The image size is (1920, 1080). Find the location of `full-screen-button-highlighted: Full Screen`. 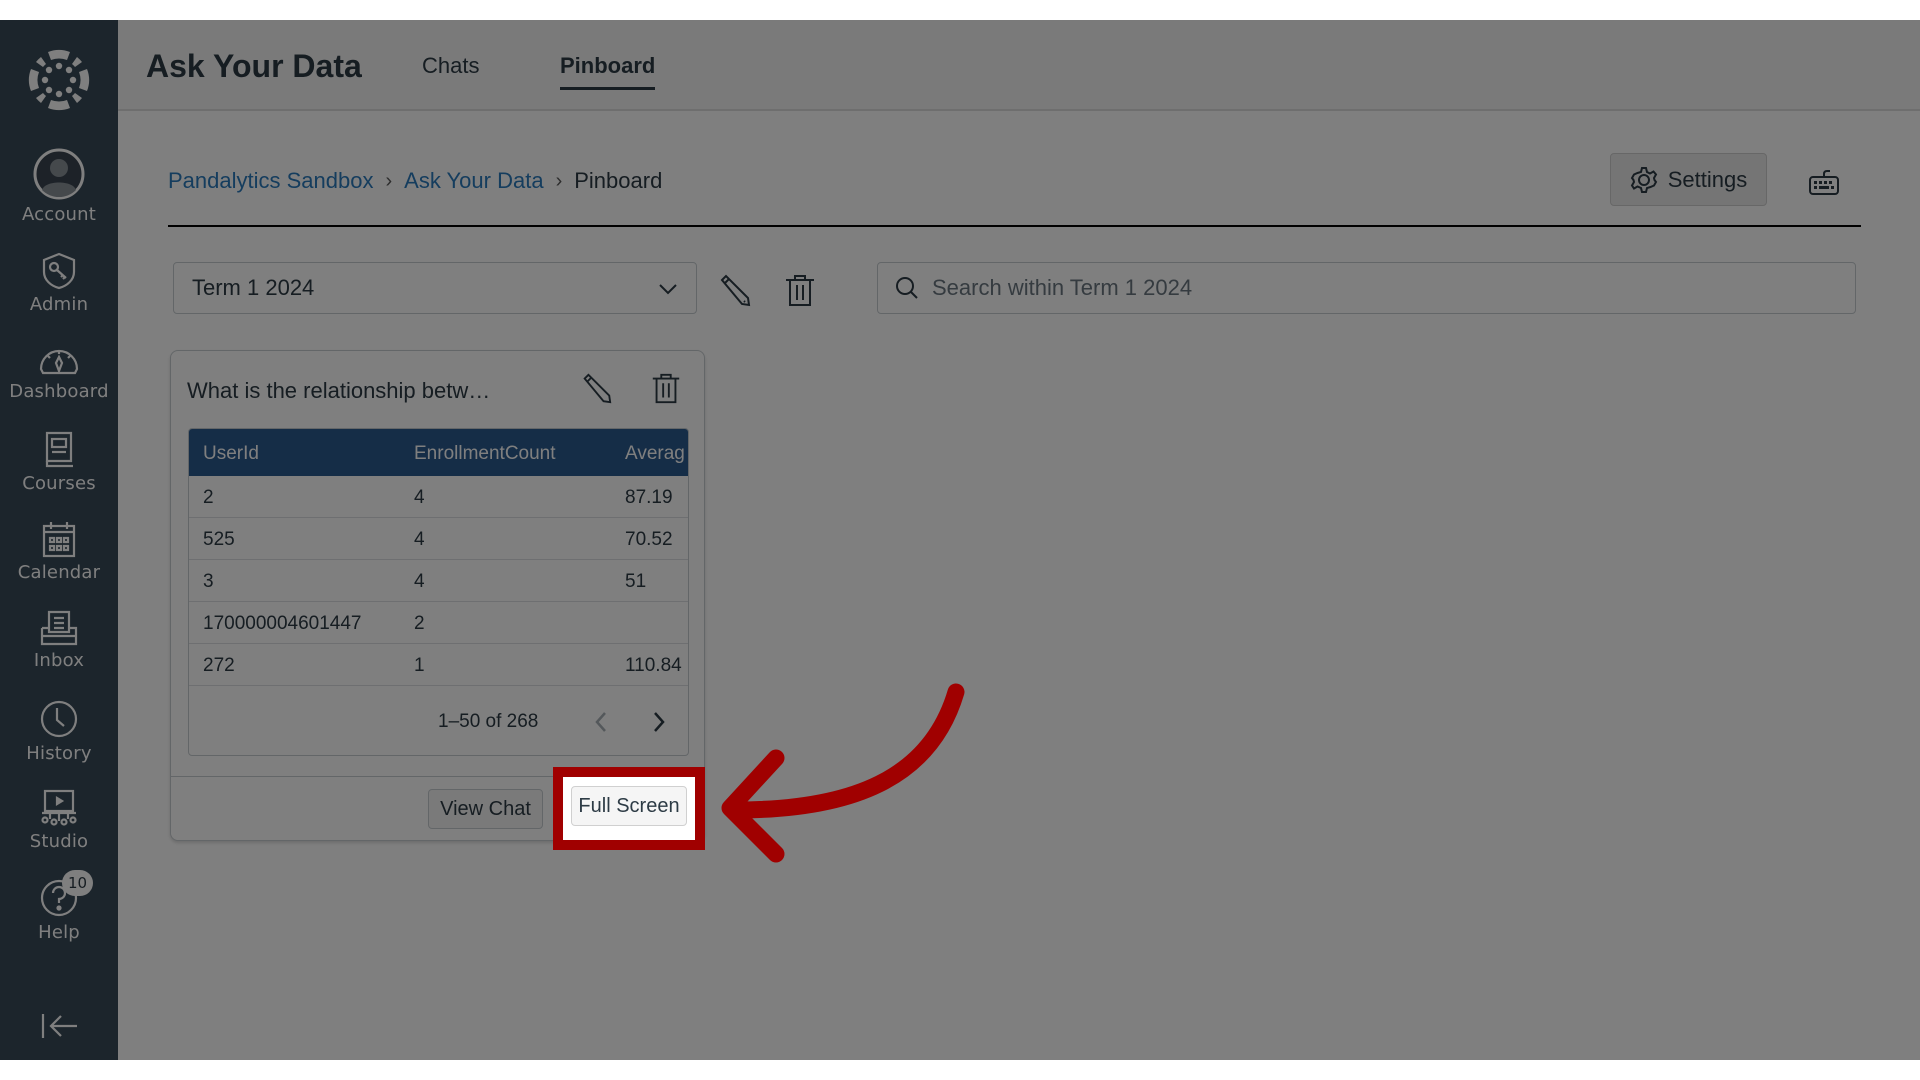

full-screen-button-highlighted: Full Screen is located at coordinates (629, 806).